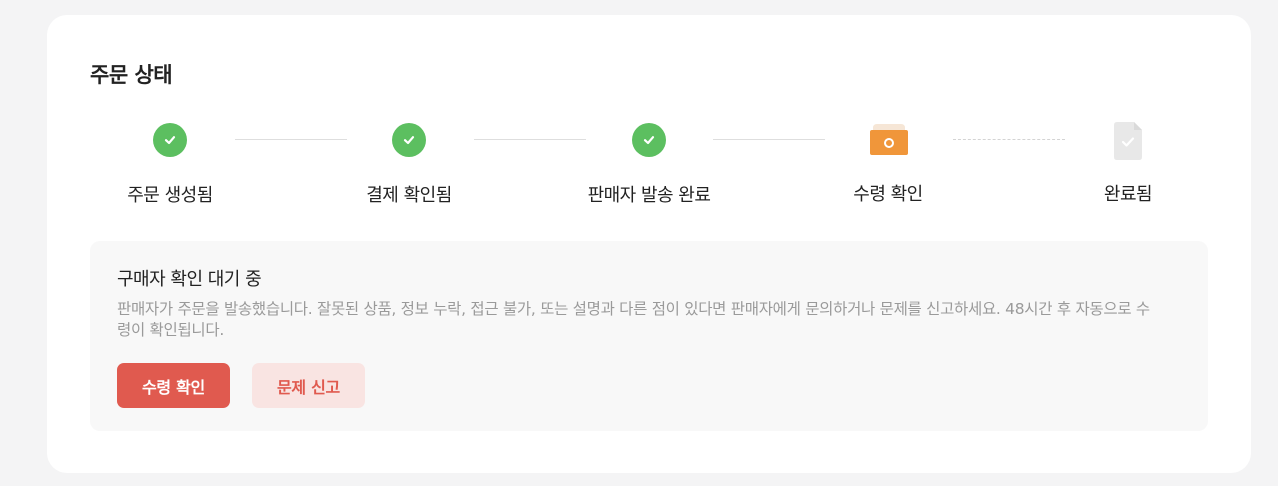 The image size is (1278, 486). What do you see at coordinates (170, 164) in the screenshot?
I see `step-order-created: 주문 생성됨` at bounding box center [170, 164].